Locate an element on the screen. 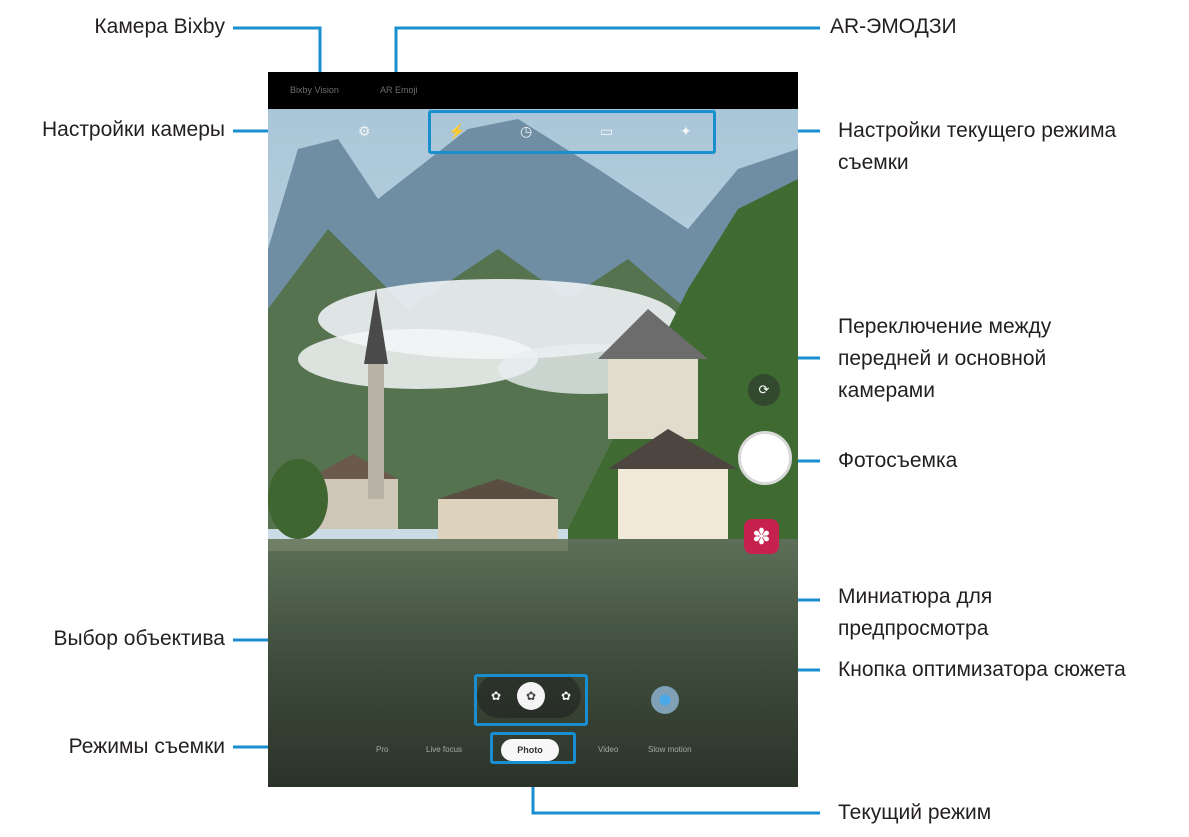 This screenshot has height=837, width=1189. lens-selection-highlight is located at coordinates (531, 700).